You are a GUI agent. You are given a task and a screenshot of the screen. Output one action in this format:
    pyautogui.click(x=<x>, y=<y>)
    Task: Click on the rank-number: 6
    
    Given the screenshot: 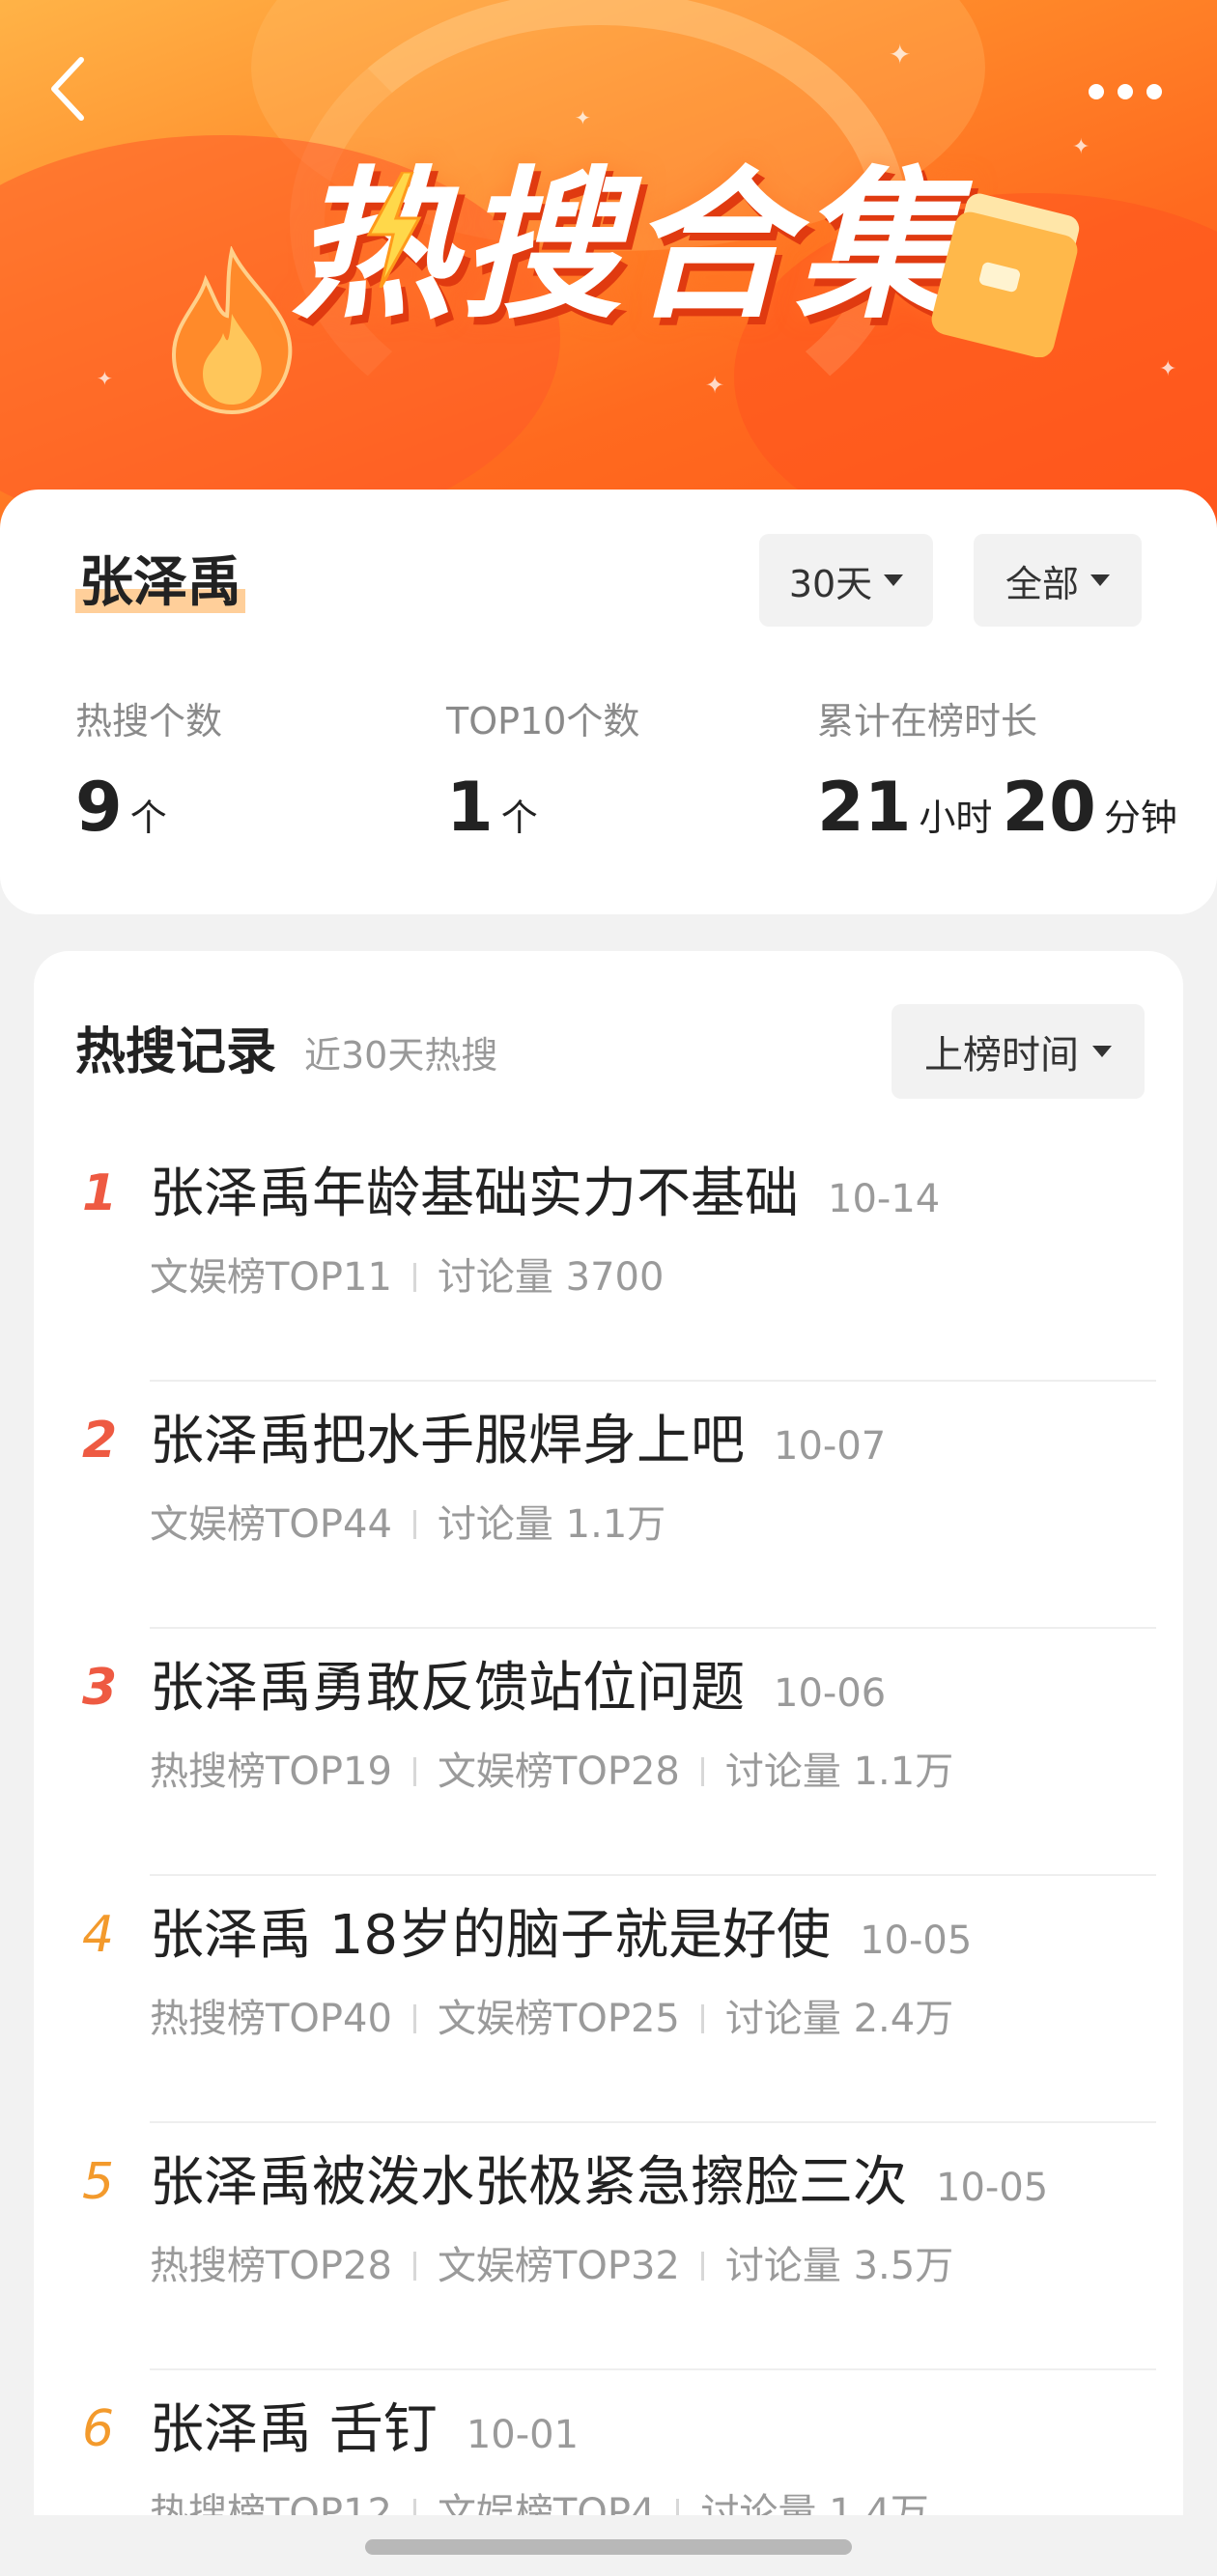 What is the action you would take?
    pyautogui.click(x=98, y=2429)
    